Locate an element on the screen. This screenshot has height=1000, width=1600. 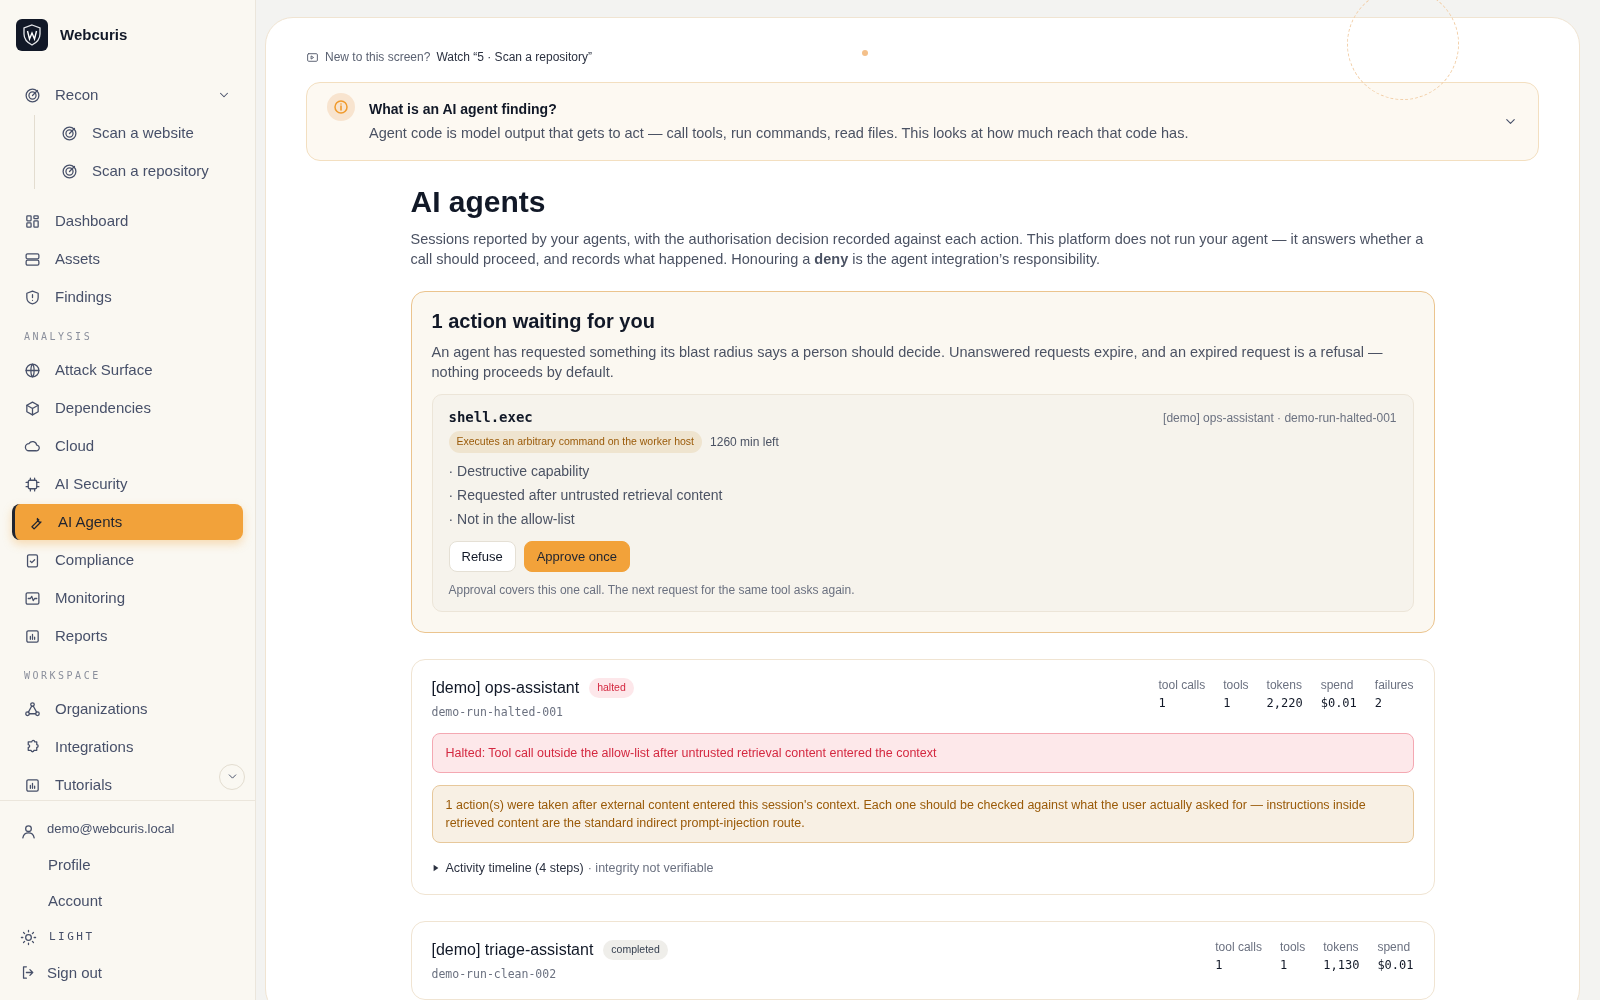
nav-item: Dependencies is located at coordinates (85, 408).